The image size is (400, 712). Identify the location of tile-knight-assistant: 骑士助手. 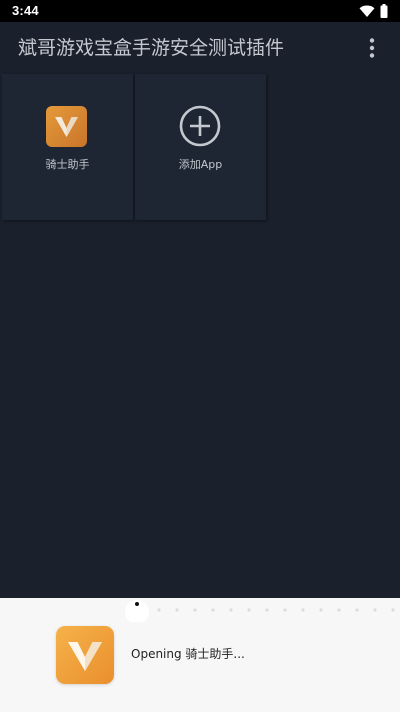
(67, 147).